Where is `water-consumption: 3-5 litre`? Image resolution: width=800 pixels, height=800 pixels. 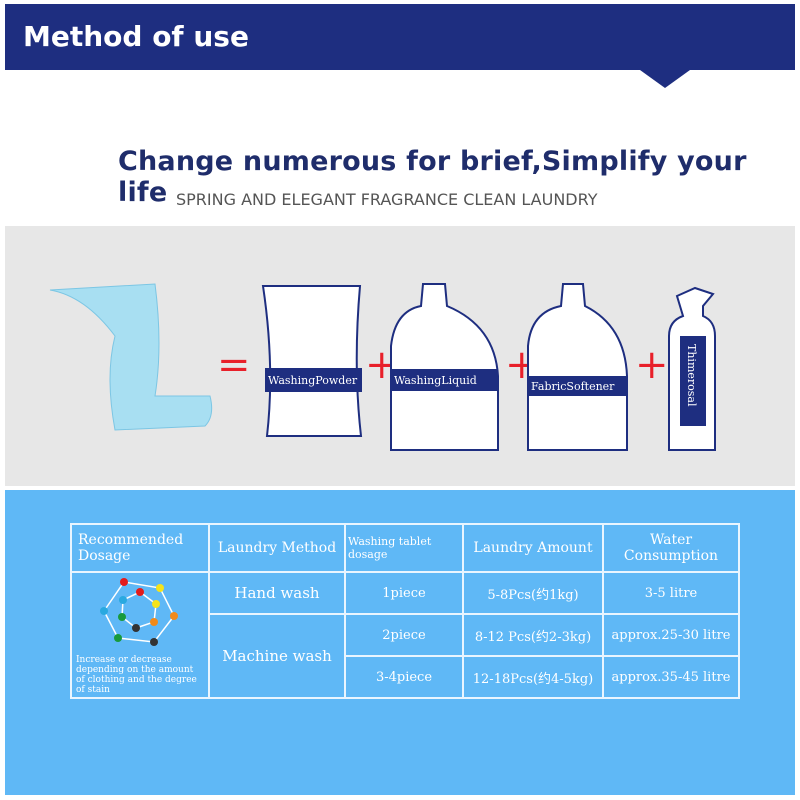
water-consumption: 3-5 litre is located at coordinates (671, 593).